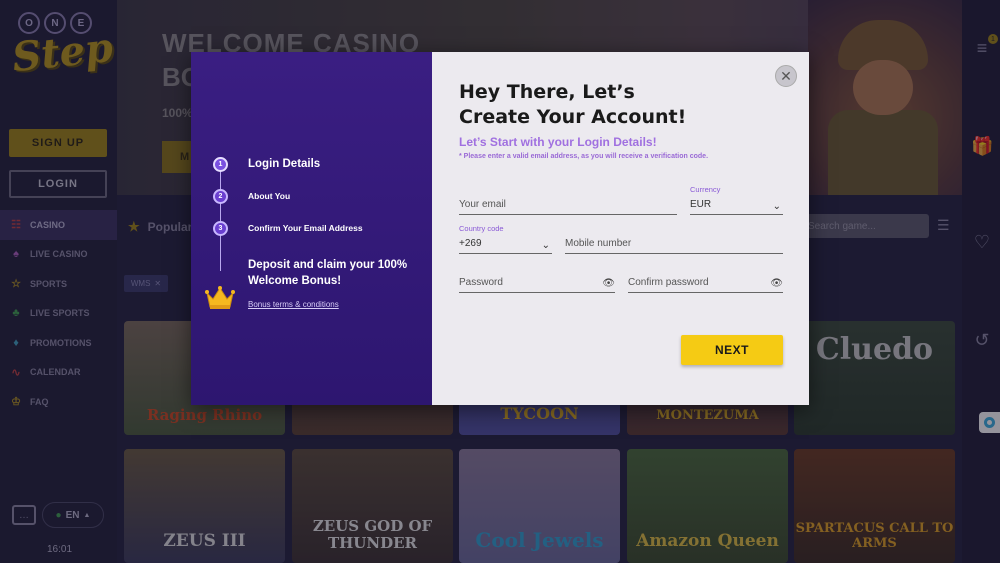 Image resolution: width=1000 pixels, height=563 pixels. I want to click on step-confirm-email: 3 Confirm Your Email Address, so click(288, 228).